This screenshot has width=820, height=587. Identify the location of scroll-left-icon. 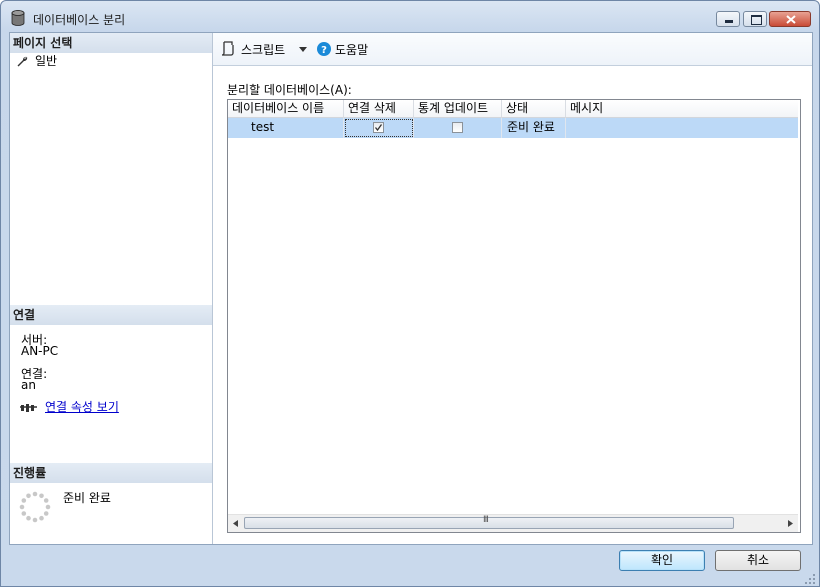
(236, 523).